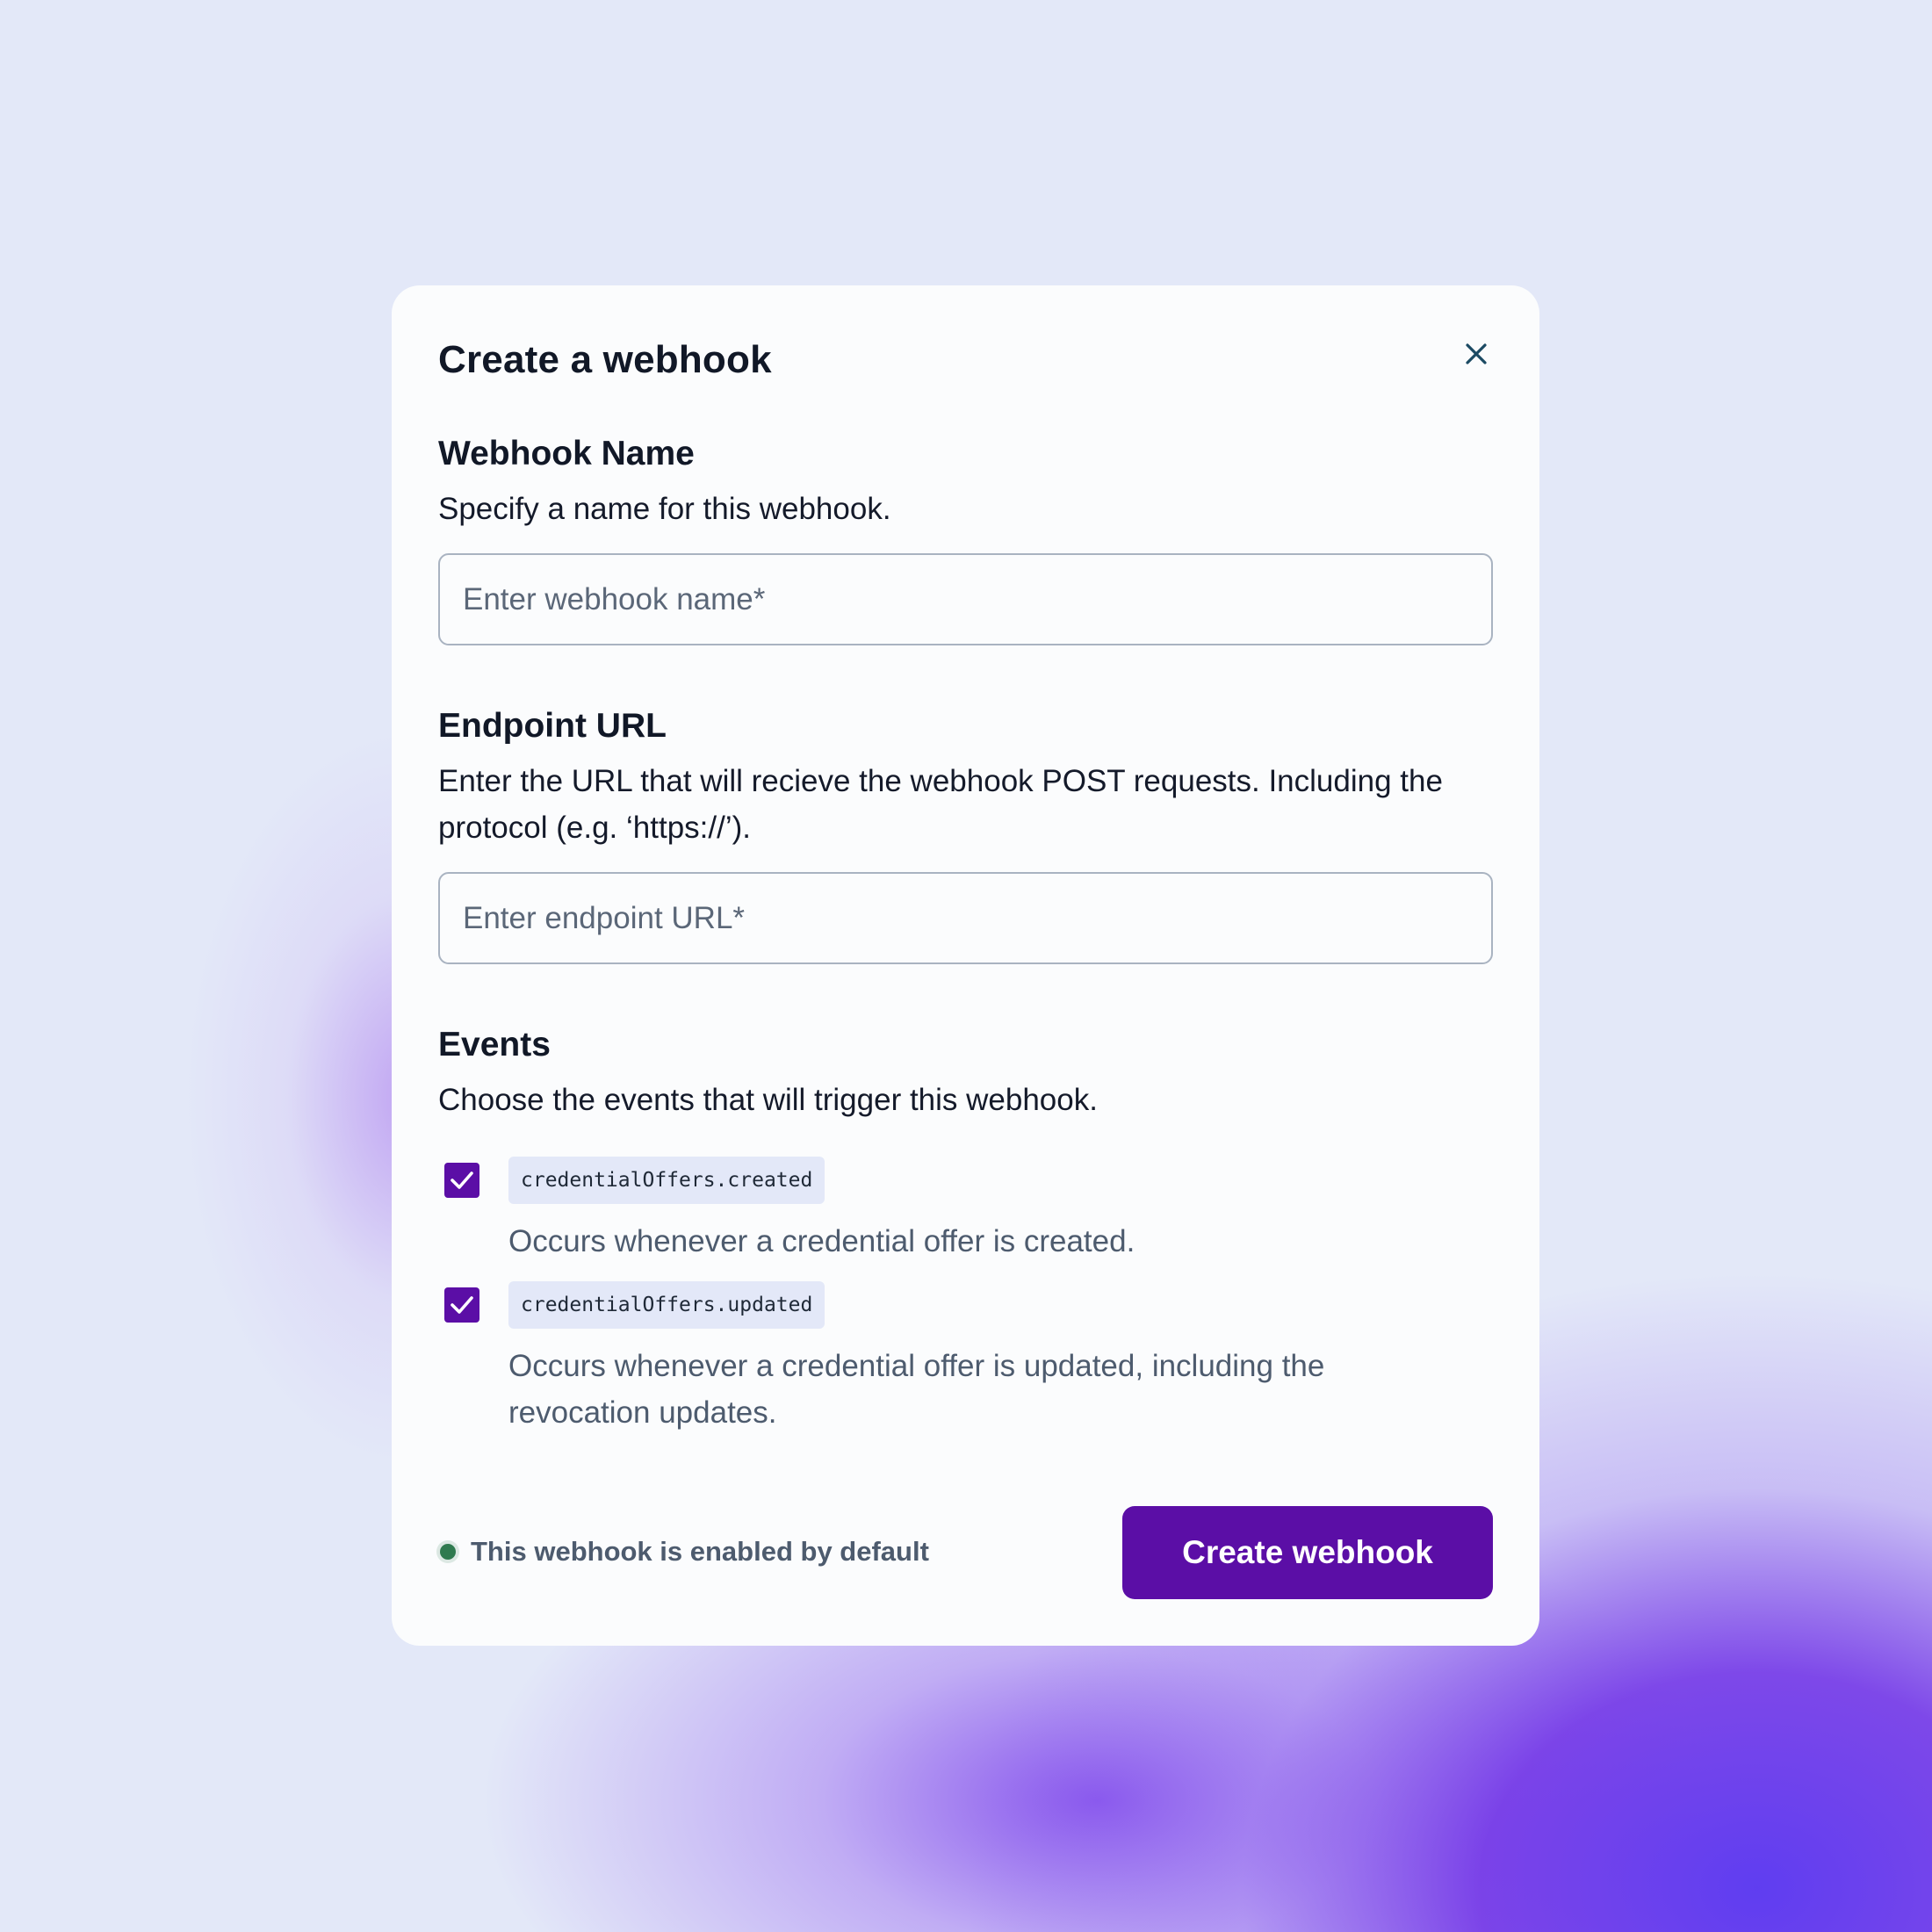  I want to click on webhook-name-description: Specify a name for this webhook., so click(665, 509).